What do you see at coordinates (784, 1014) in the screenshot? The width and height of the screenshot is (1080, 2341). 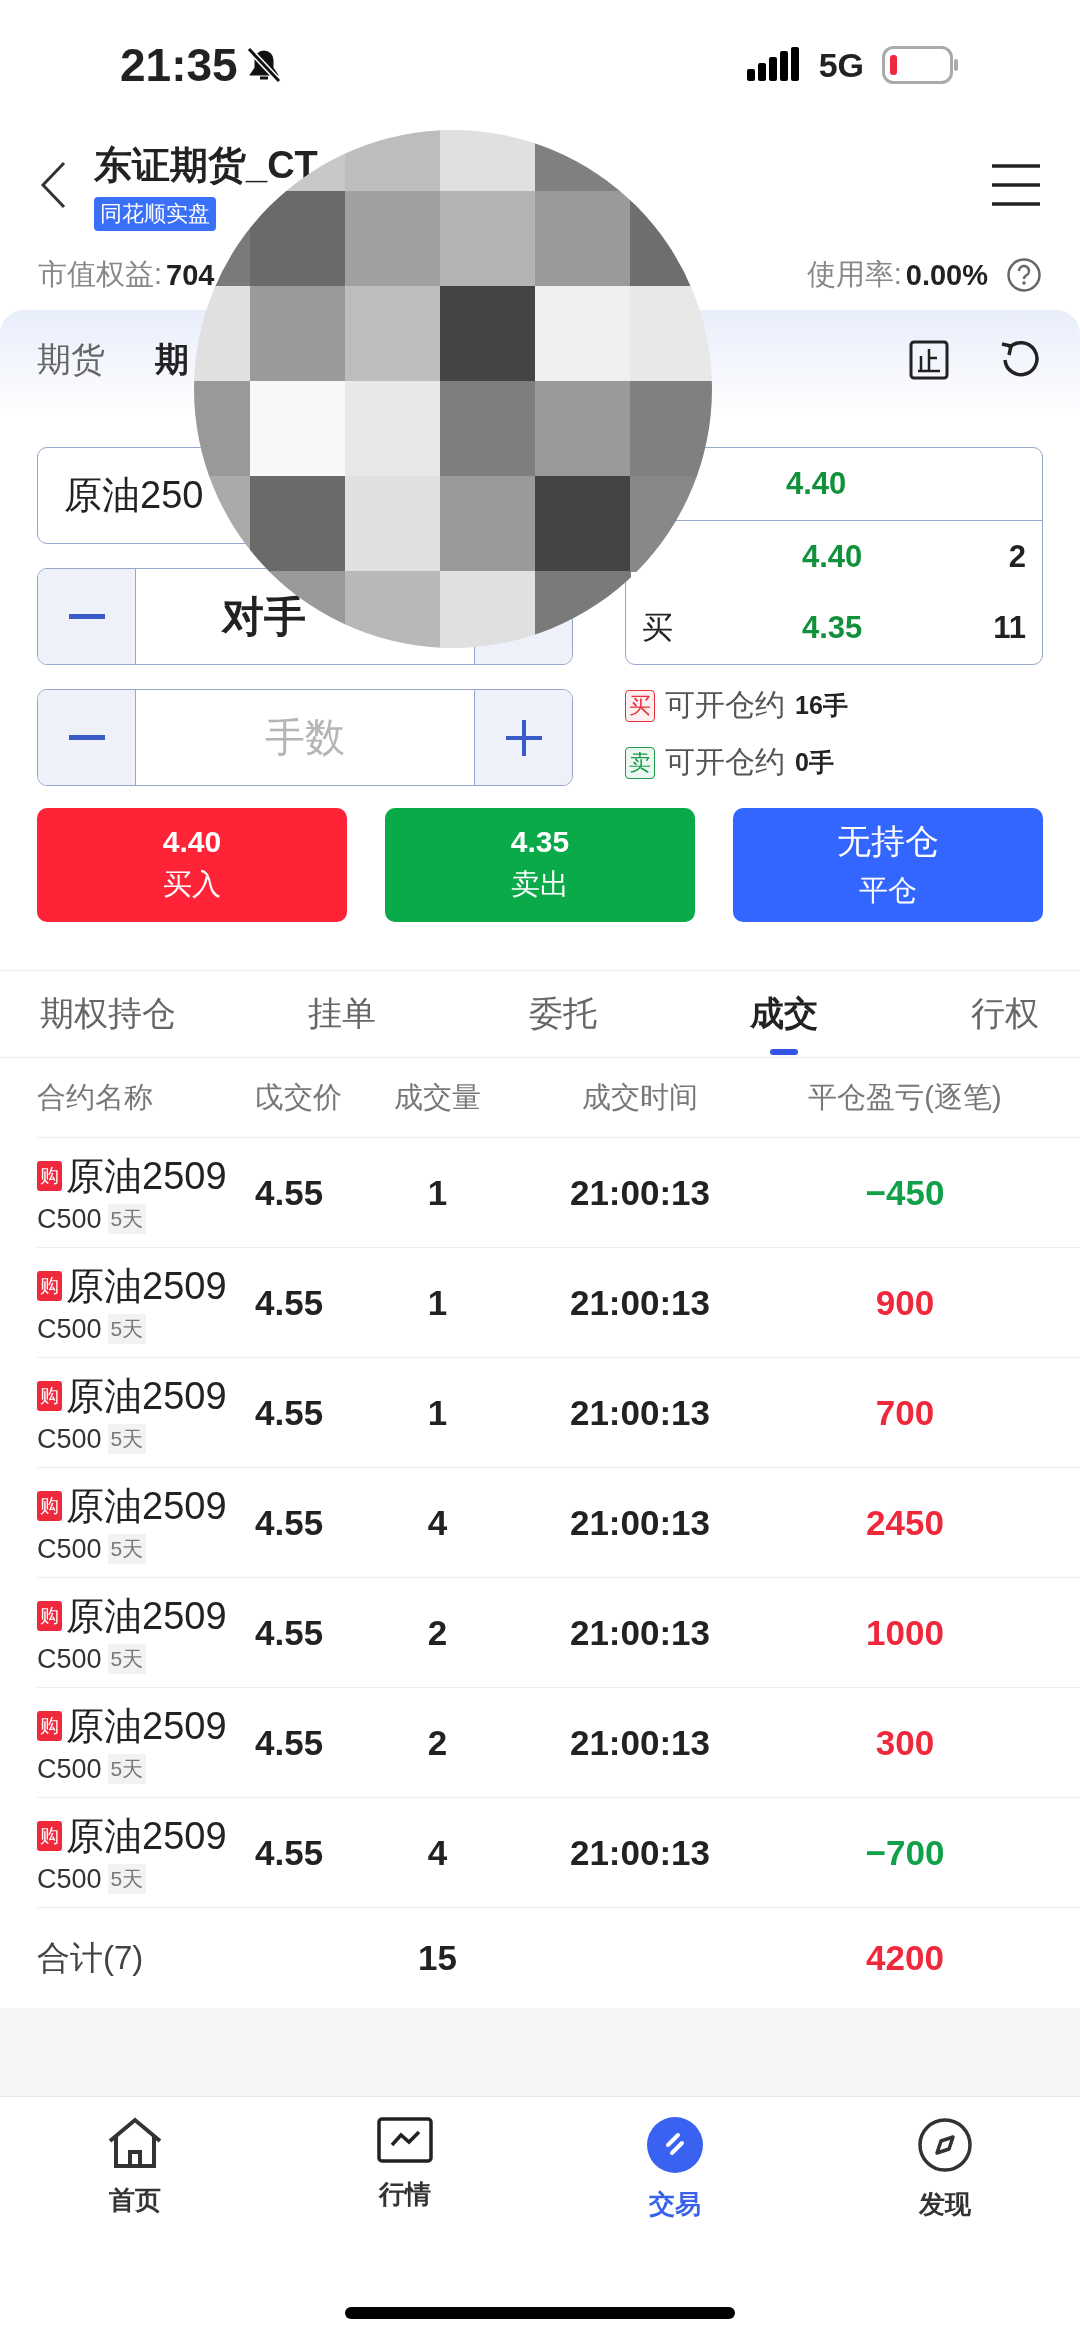 I see `list-tab: 成交` at bounding box center [784, 1014].